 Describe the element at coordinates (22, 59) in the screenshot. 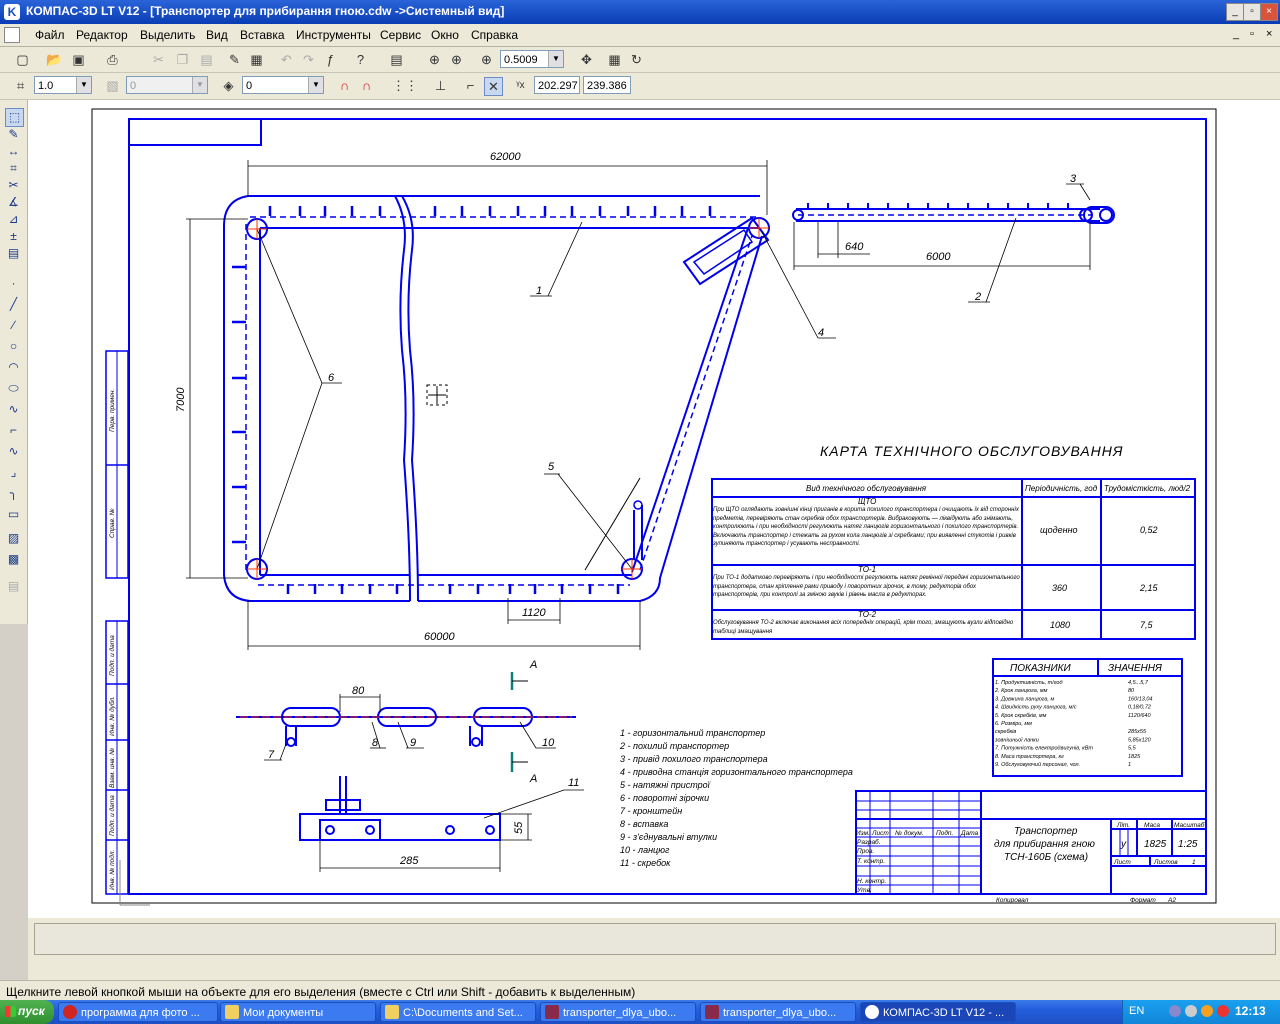

I see `new-file-icon: ▢` at that location.